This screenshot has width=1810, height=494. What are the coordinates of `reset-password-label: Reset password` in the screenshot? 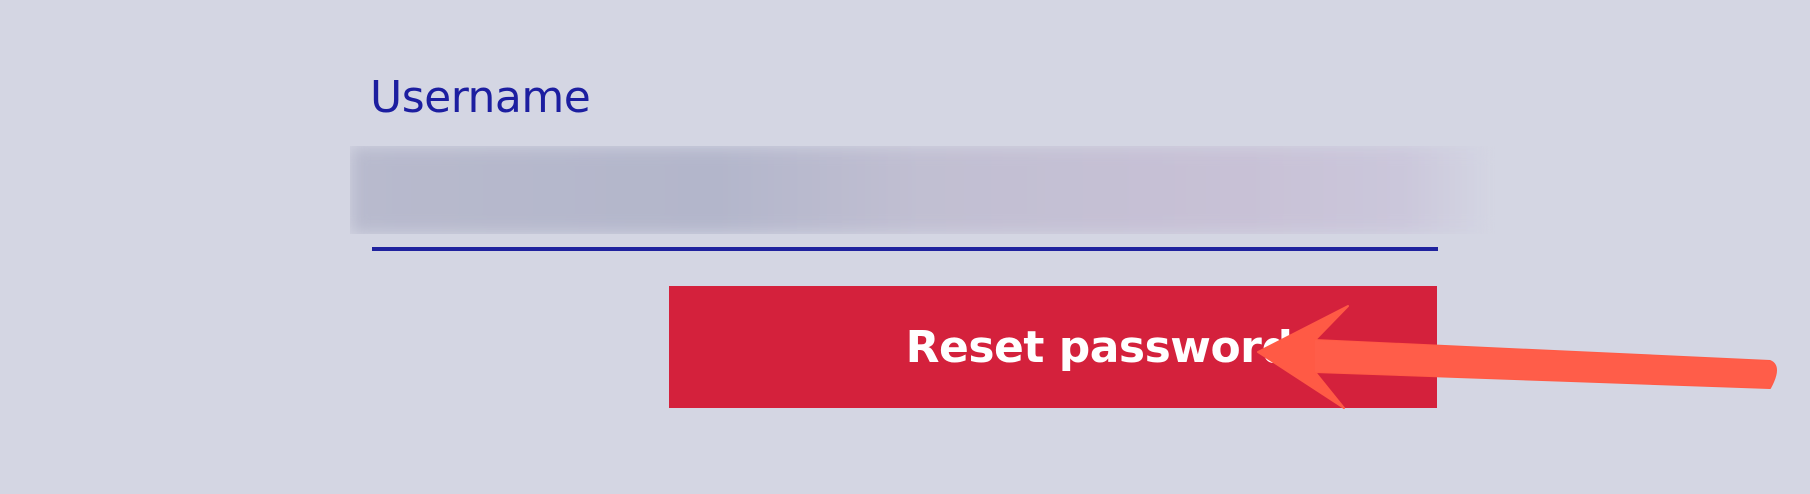 It's located at (1099, 347).